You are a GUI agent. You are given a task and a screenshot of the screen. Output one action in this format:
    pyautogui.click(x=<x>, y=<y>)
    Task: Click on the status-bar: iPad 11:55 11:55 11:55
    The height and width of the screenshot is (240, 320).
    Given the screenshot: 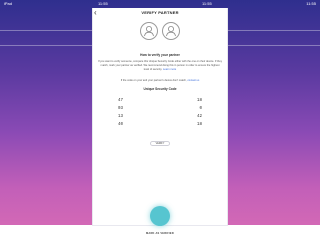 What is the action you would take?
    pyautogui.click(x=160, y=4)
    